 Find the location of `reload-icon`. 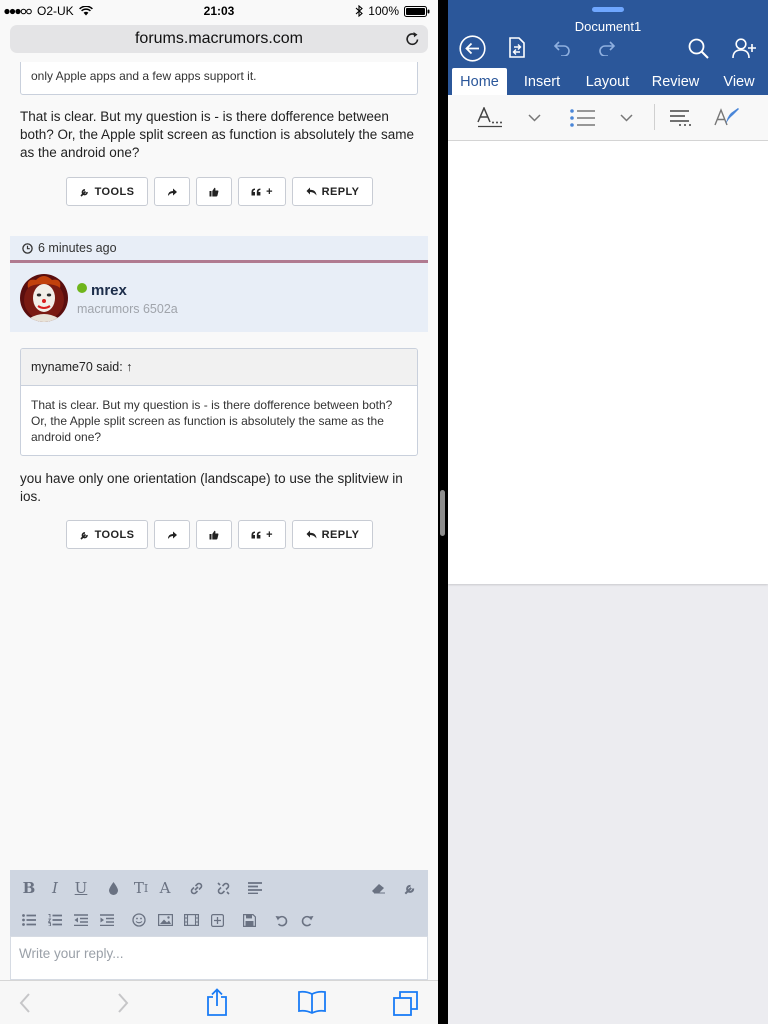

reload-icon is located at coordinates (412, 39).